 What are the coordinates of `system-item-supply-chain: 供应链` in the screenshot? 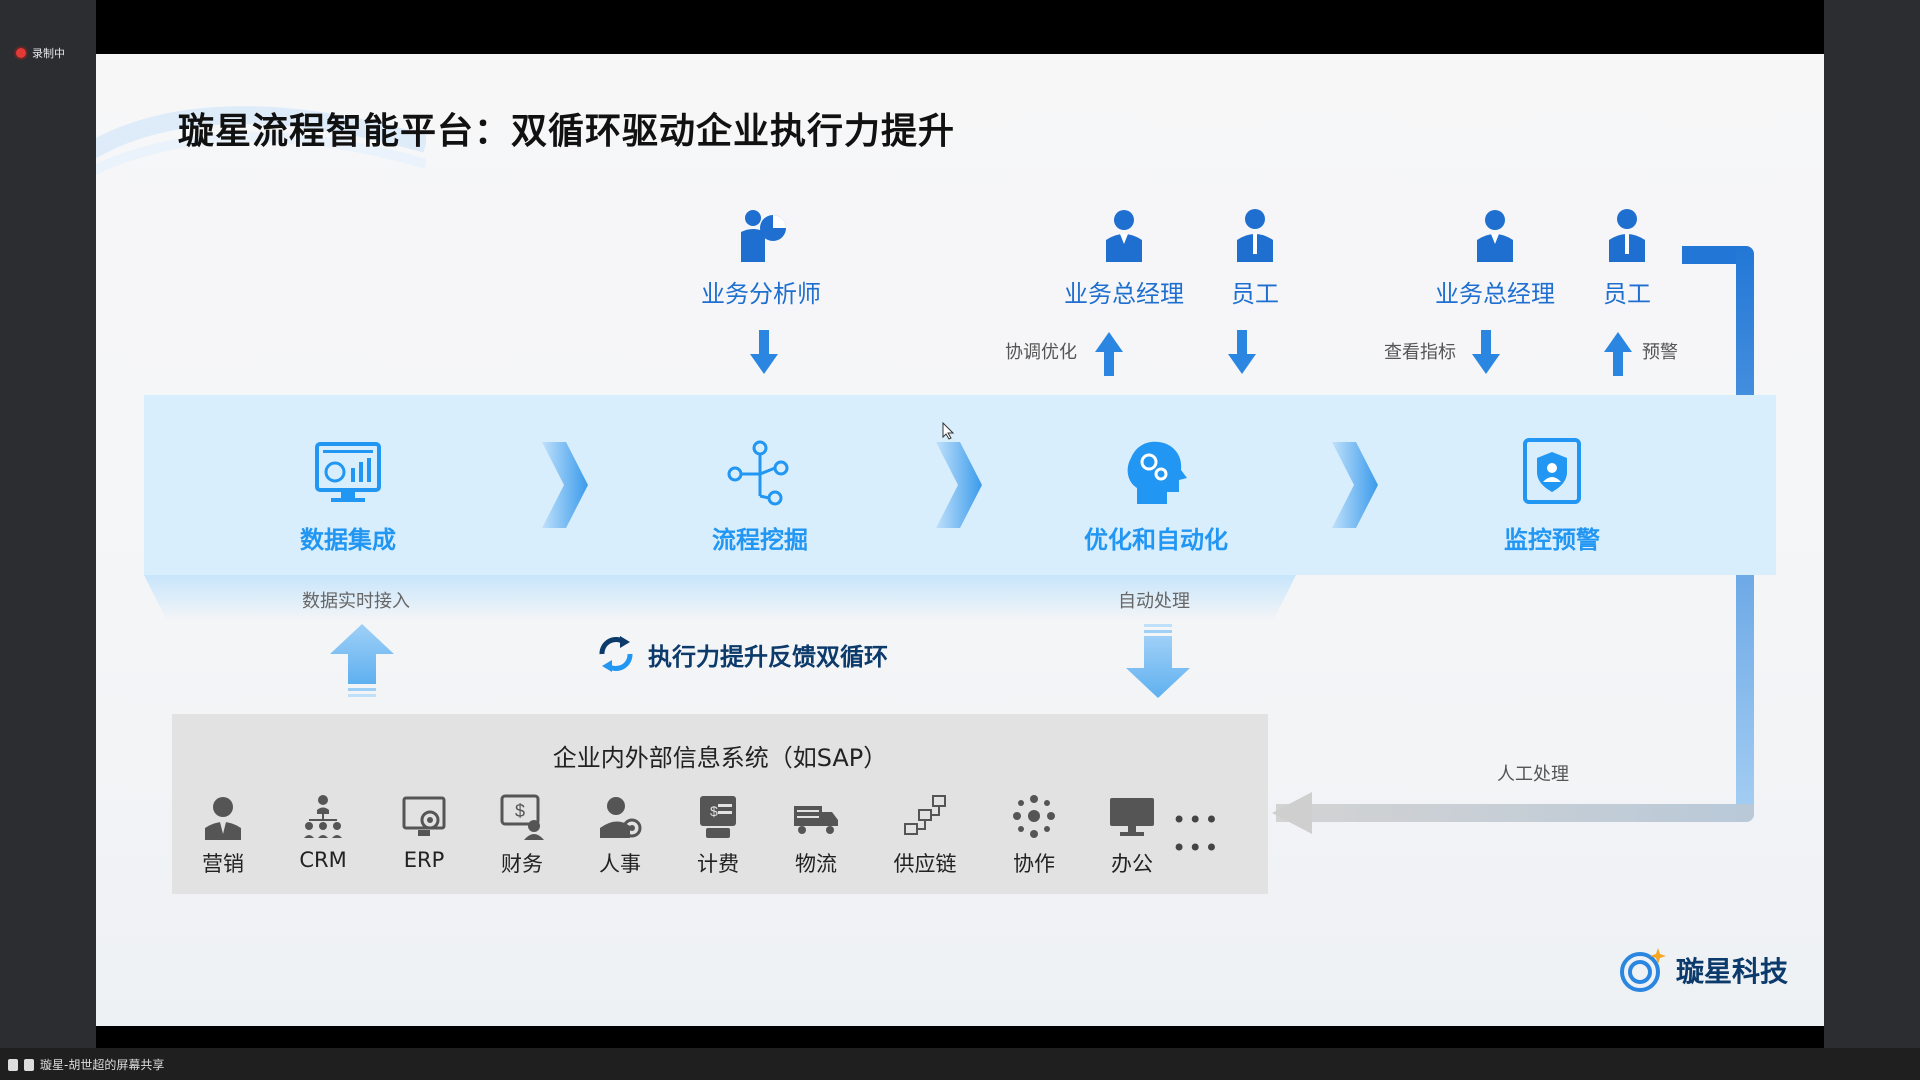 It's located at (925, 836).